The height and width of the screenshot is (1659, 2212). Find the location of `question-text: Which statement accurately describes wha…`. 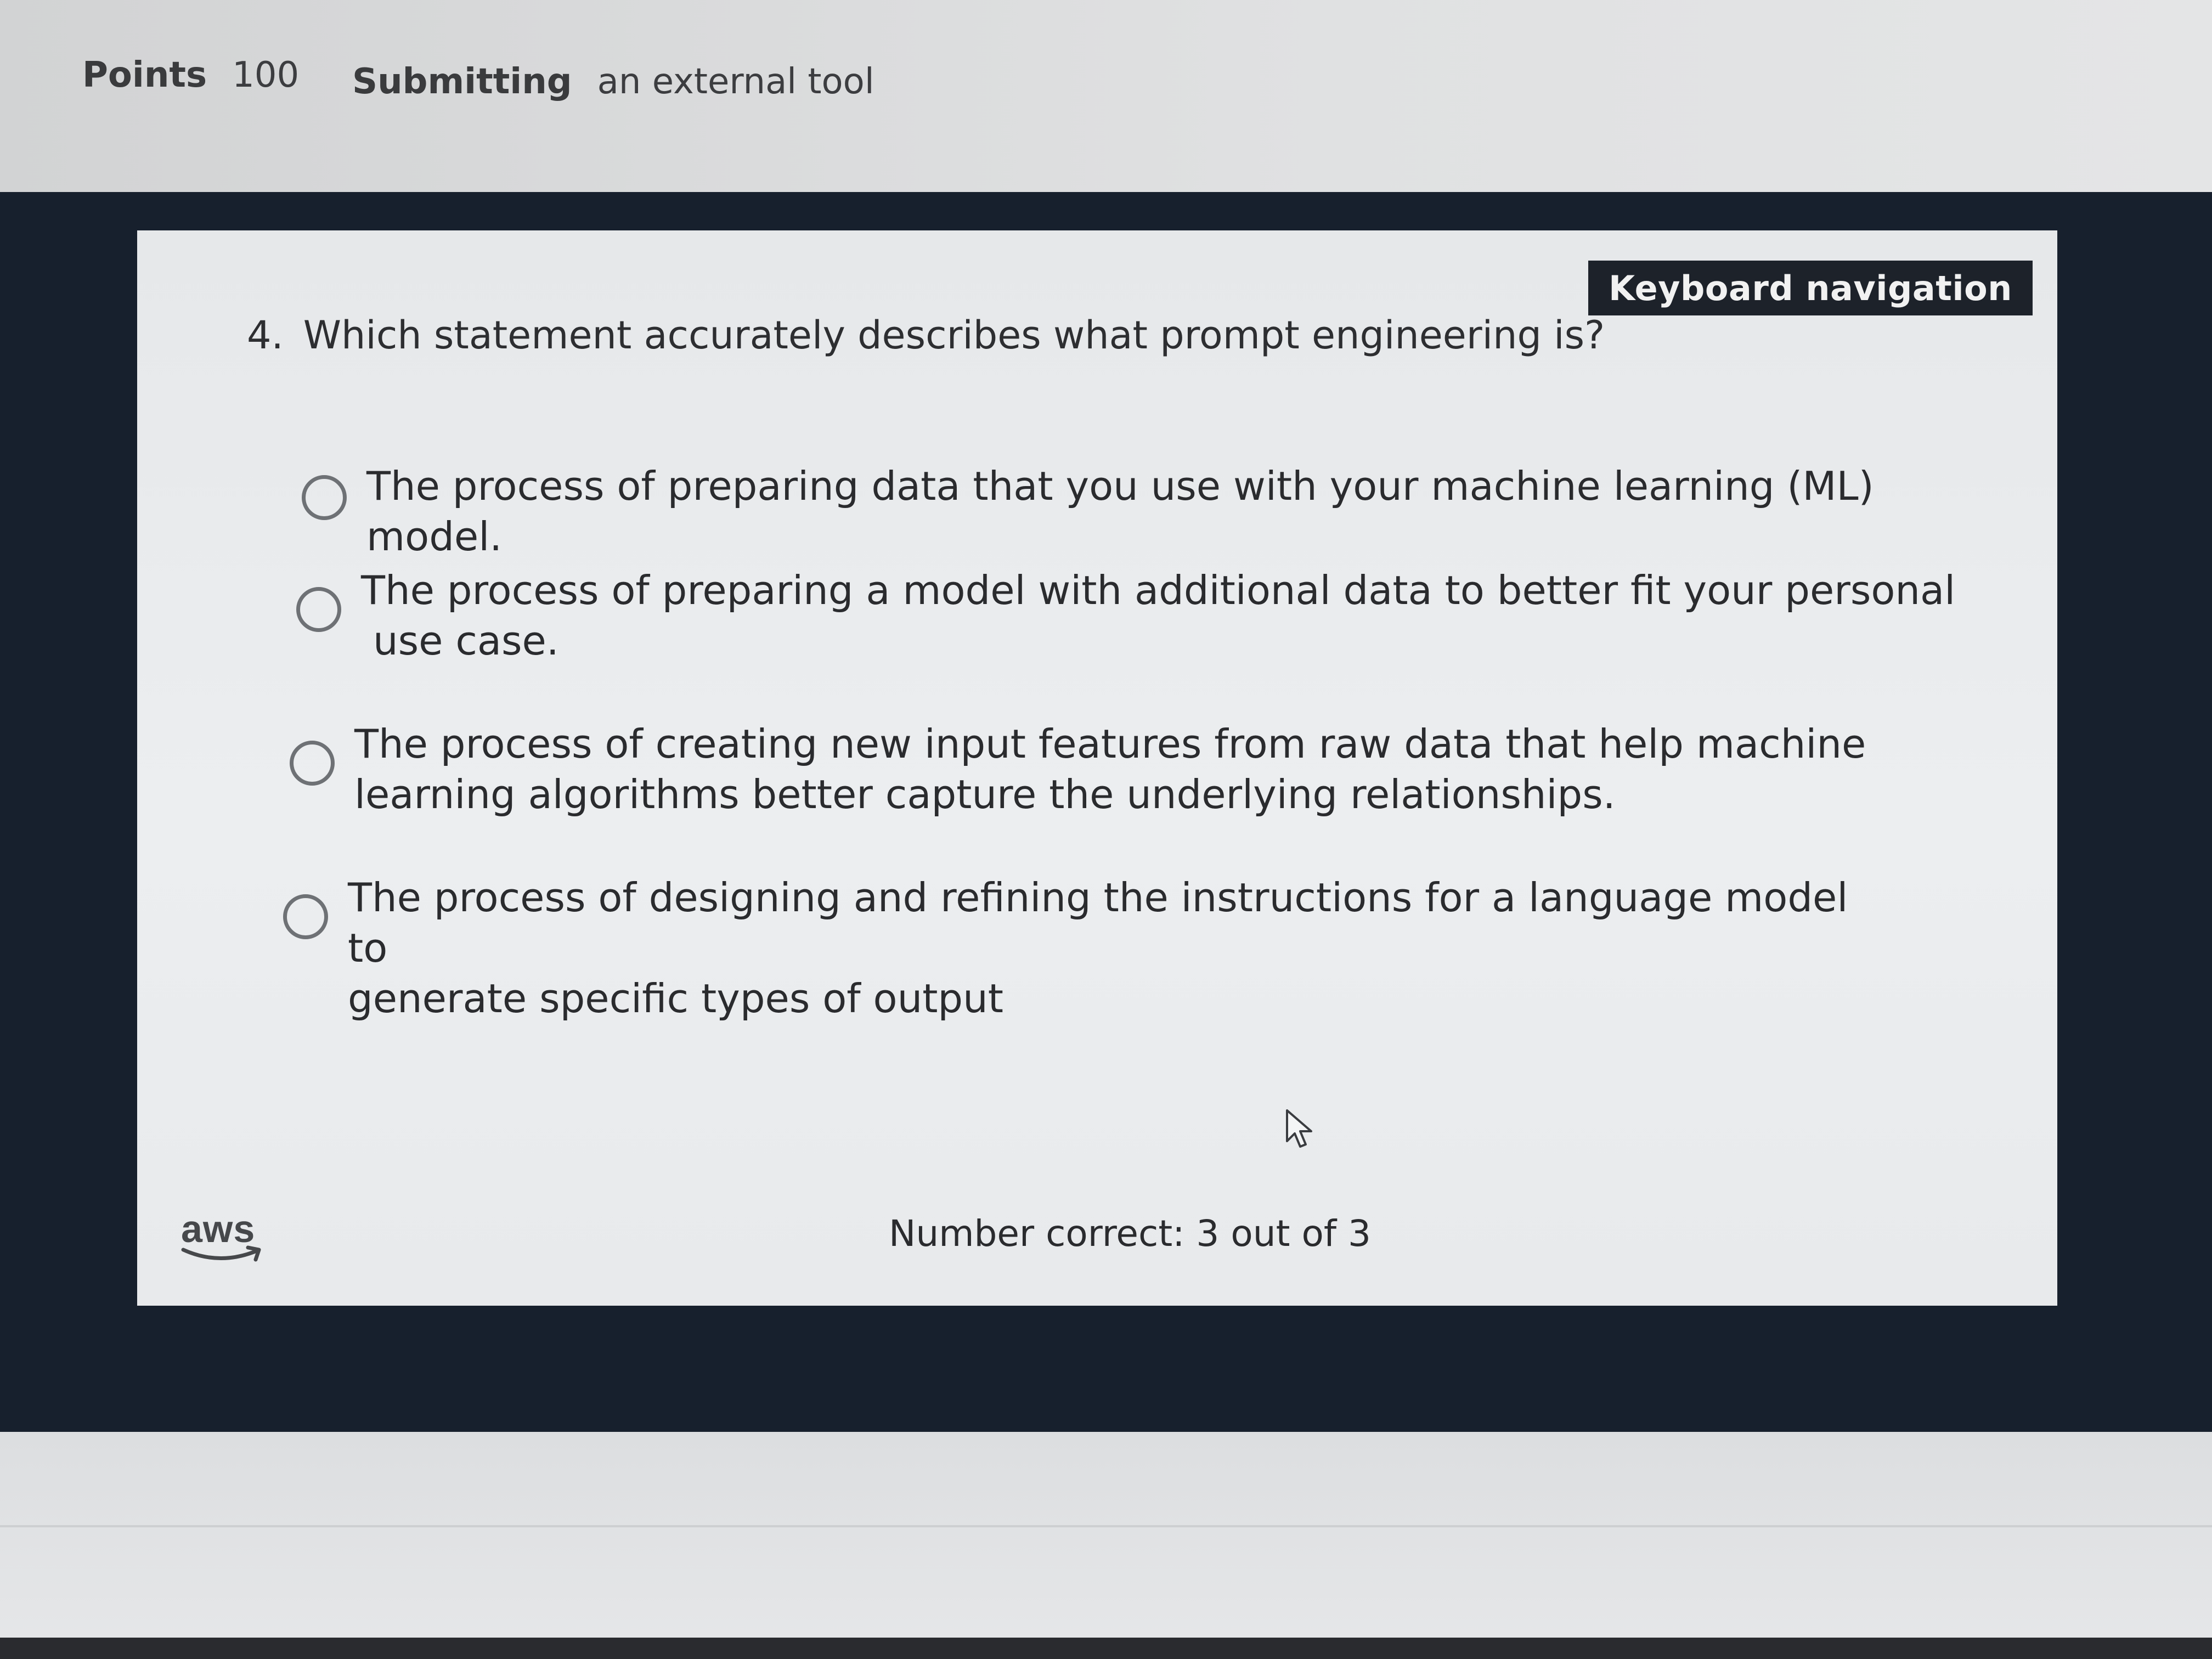

question-text: Which statement accurately describes wha… is located at coordinates (954, 336).